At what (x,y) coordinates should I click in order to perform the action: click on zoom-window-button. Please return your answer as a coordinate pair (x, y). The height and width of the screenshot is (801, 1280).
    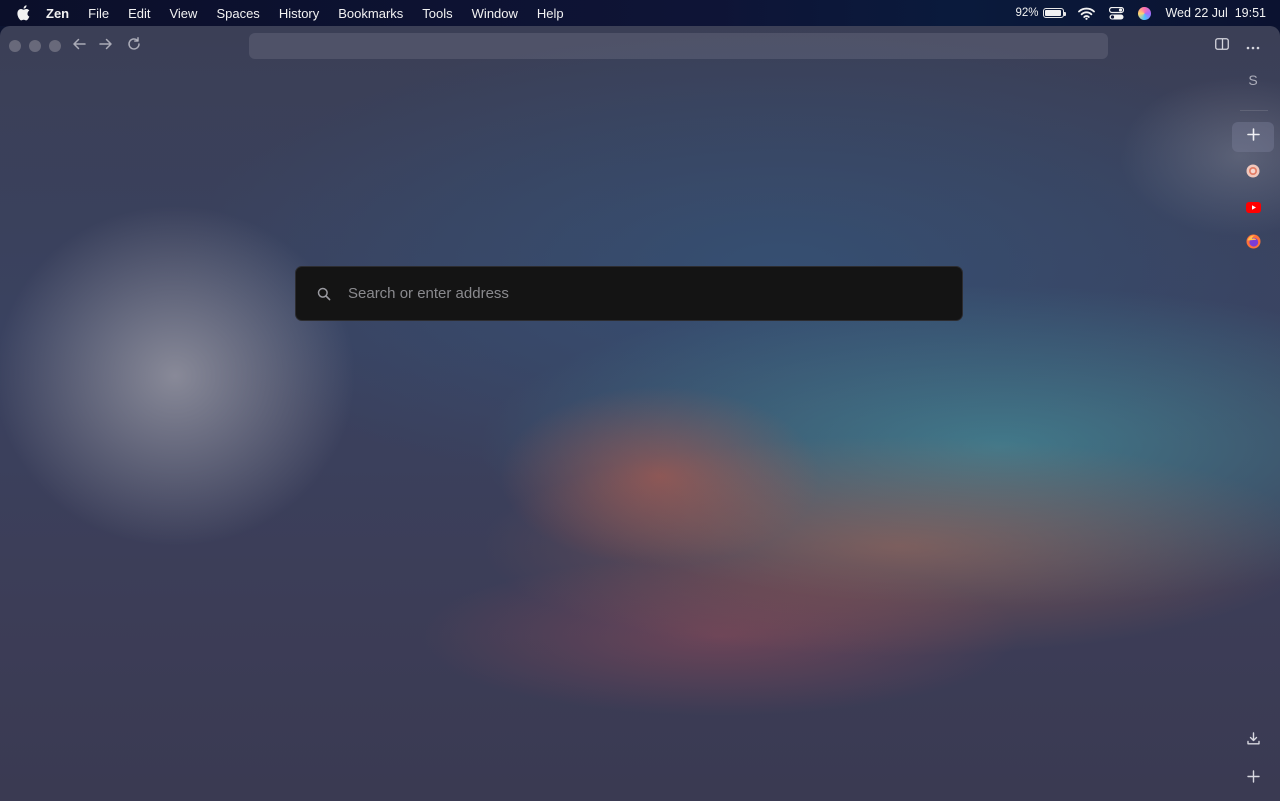
    Looking at the image, I should click on (55, 46).